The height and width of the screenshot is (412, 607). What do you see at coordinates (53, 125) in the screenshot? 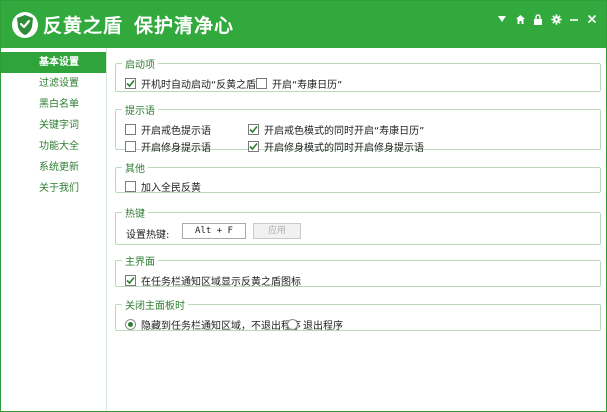
I see `sidebar-item-keywords: 关键字词` at bounding box center [53, 125].